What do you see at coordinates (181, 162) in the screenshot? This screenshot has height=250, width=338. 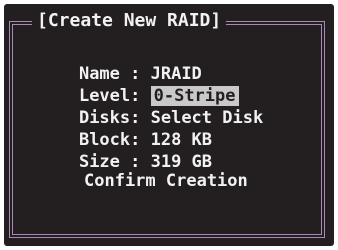 I see `size-value: 319 GB` at bounding box center [181, 162].